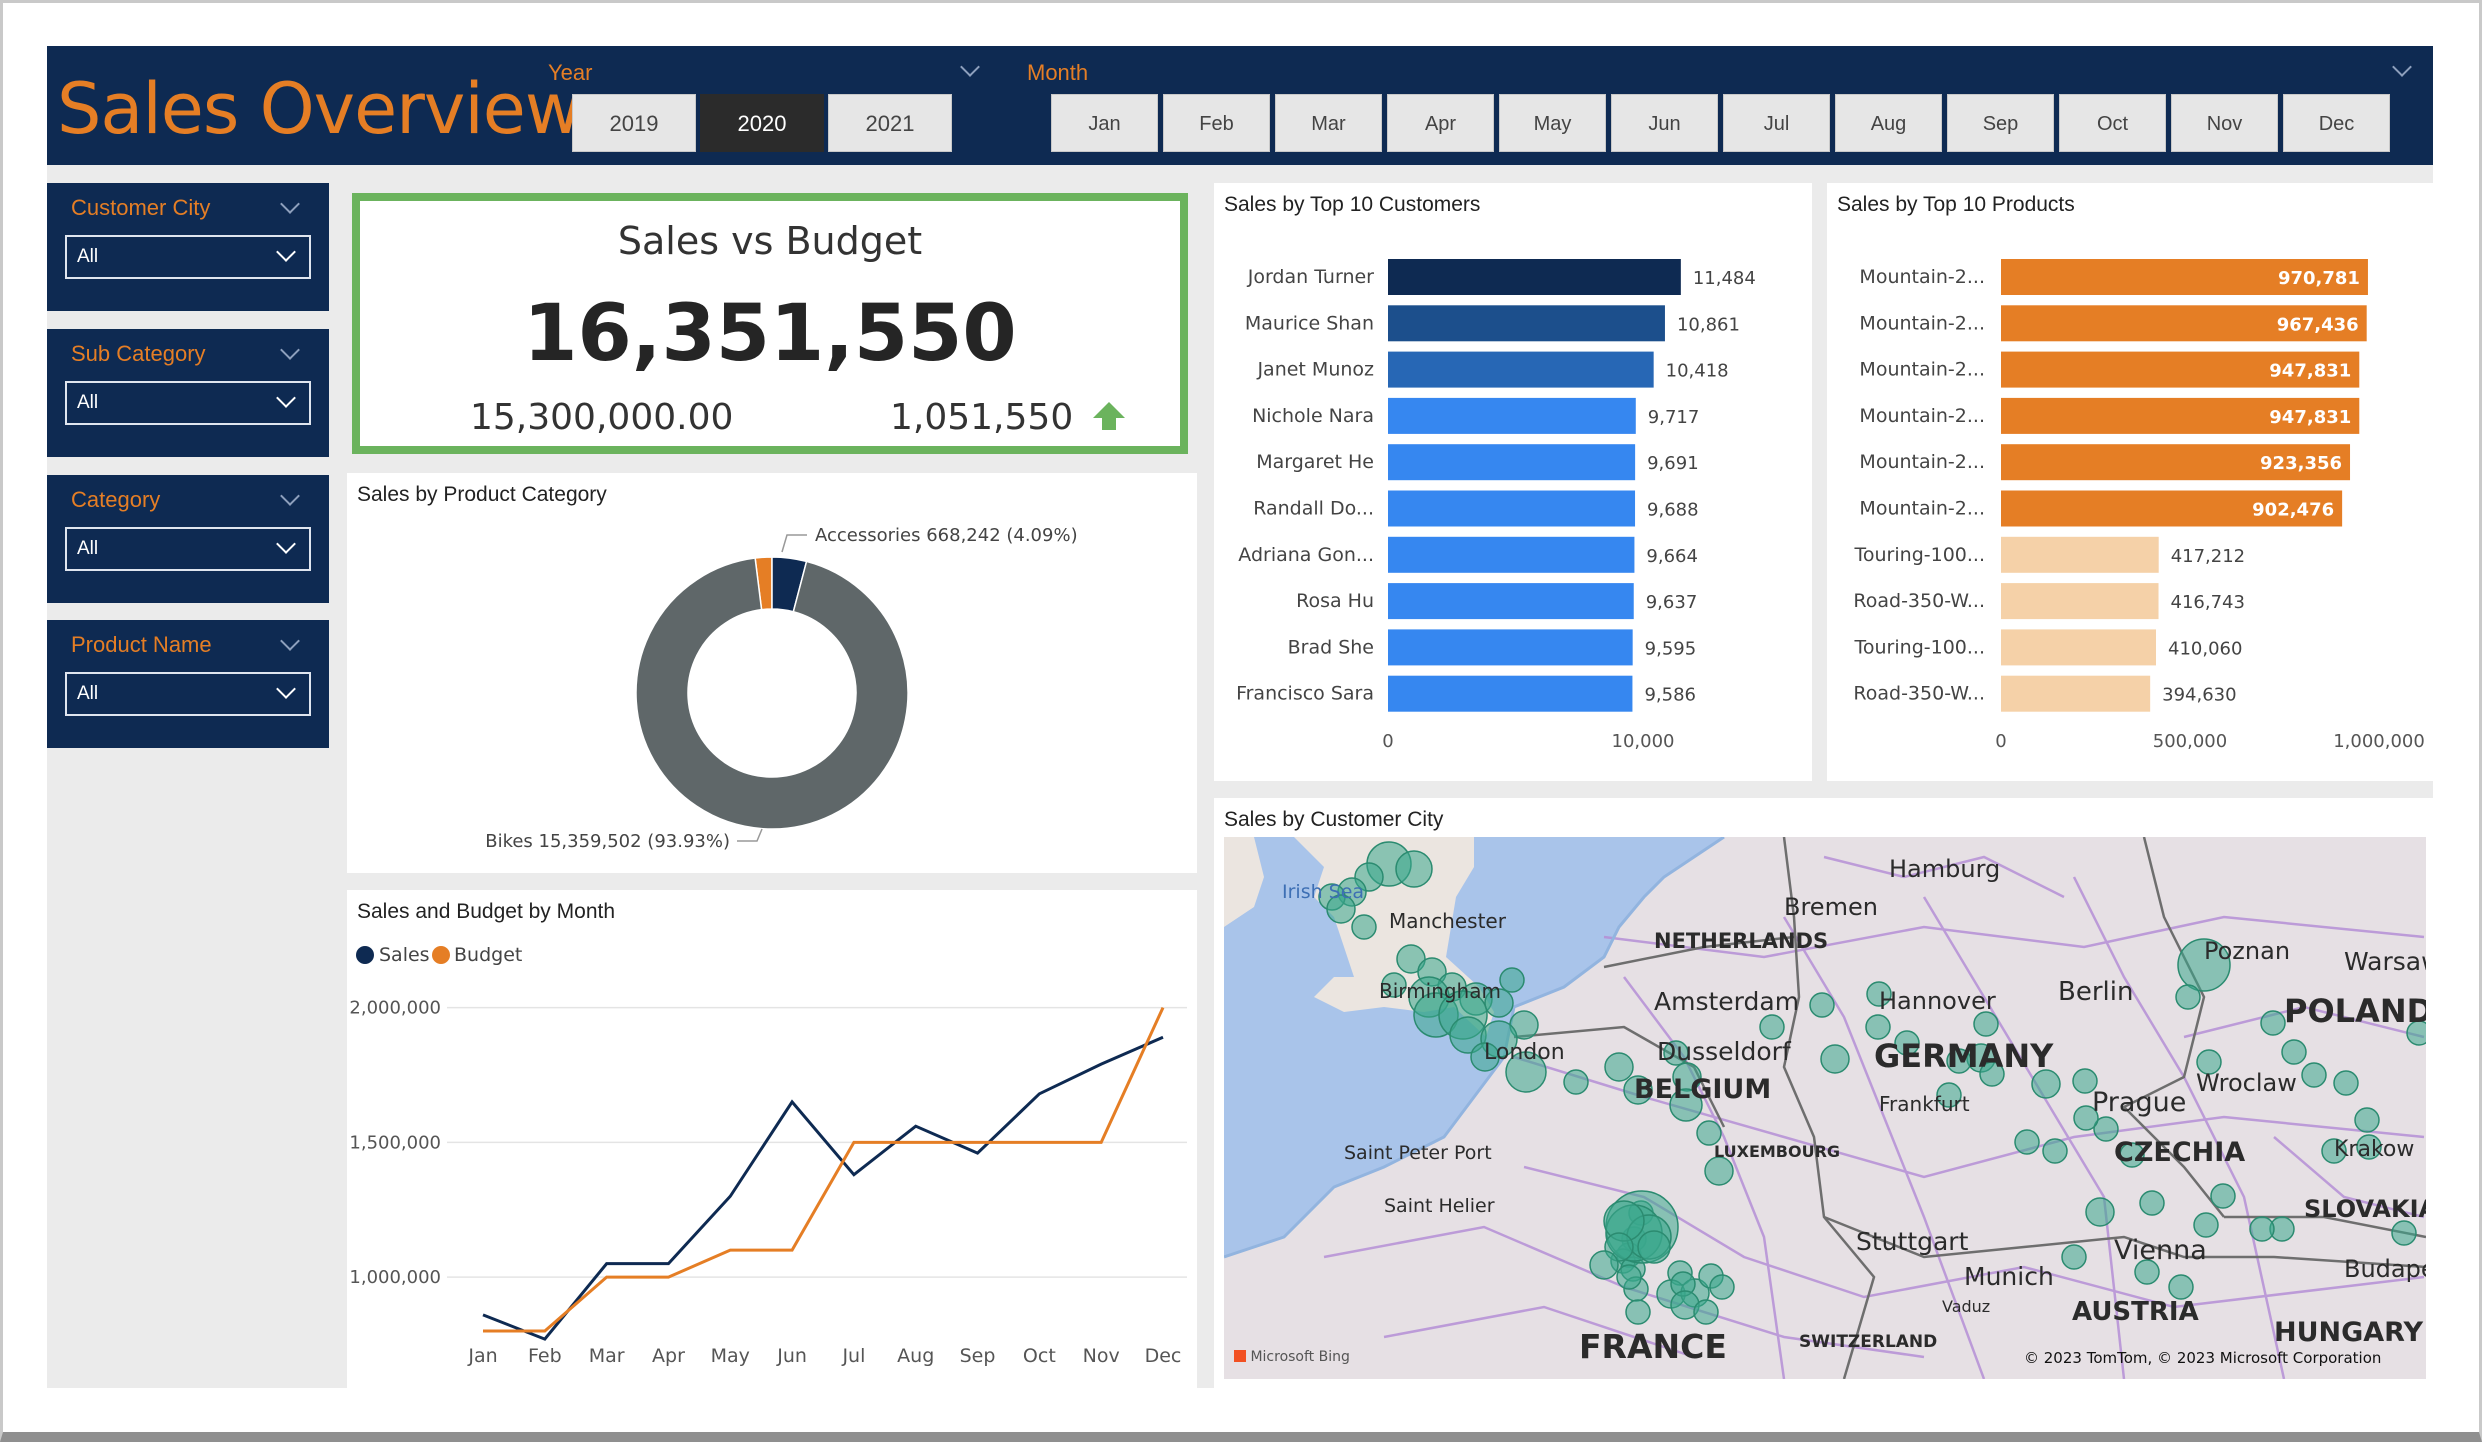 The width and height of the screenshot is (2482, 1442). Describe the element at coordinates (1888, 123) in the screenshot. I see `month-button-aug: Aug` at that location.